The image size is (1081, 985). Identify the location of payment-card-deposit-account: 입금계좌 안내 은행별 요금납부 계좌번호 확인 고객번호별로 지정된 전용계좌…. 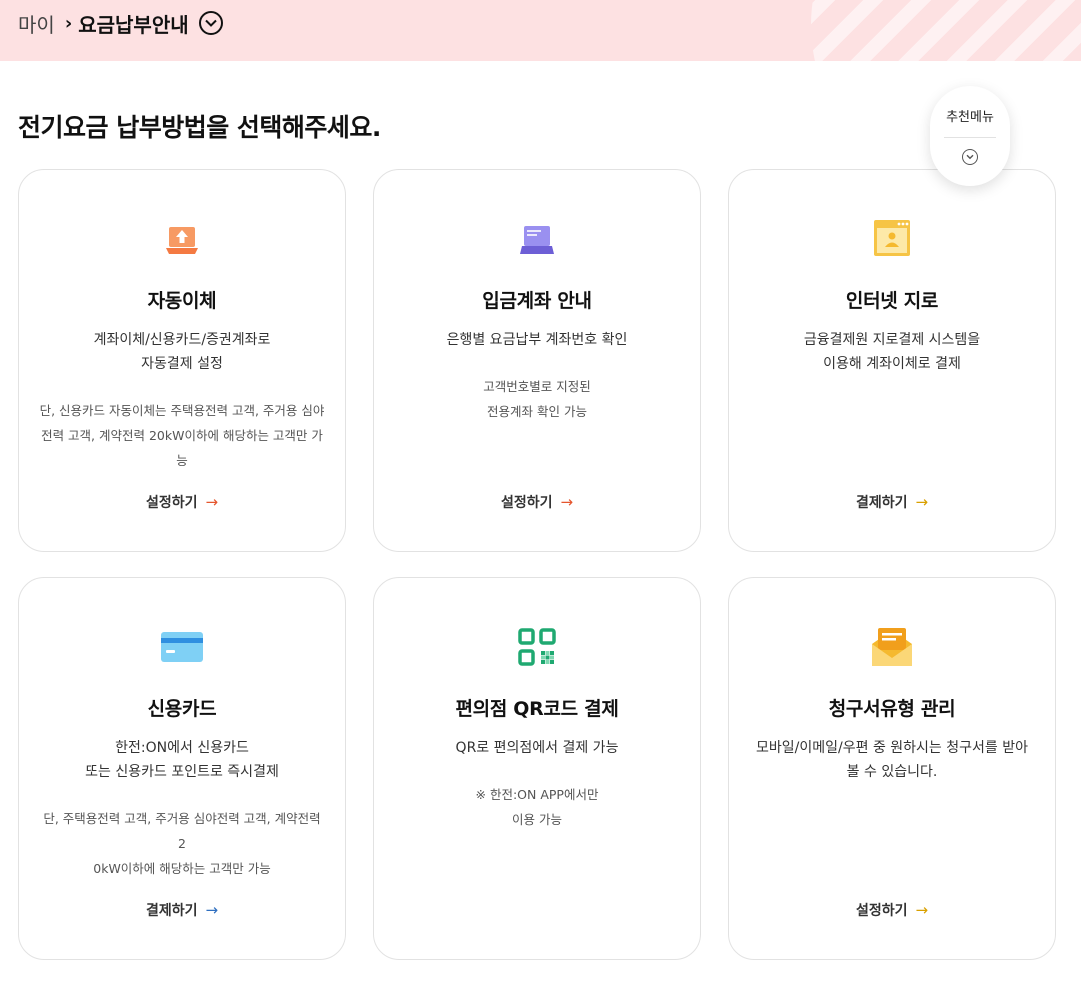
(537, 360).